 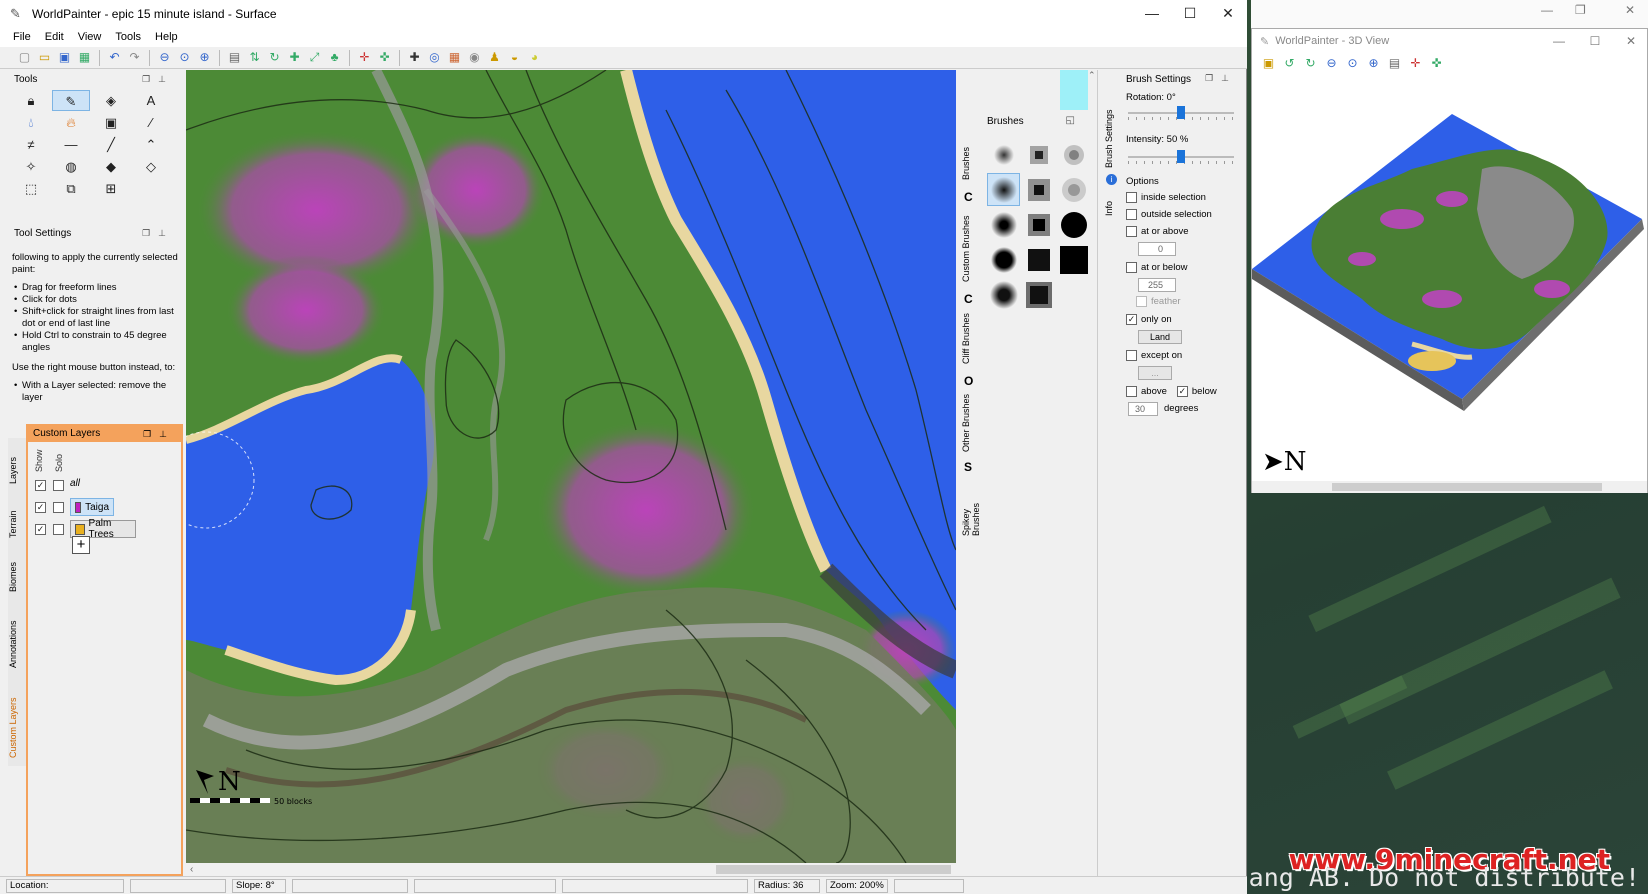 What do you see at coordinates (17, 570) in the screenshot?
I see `tab-biomes: Biomes` at bounding box center [17, 570].